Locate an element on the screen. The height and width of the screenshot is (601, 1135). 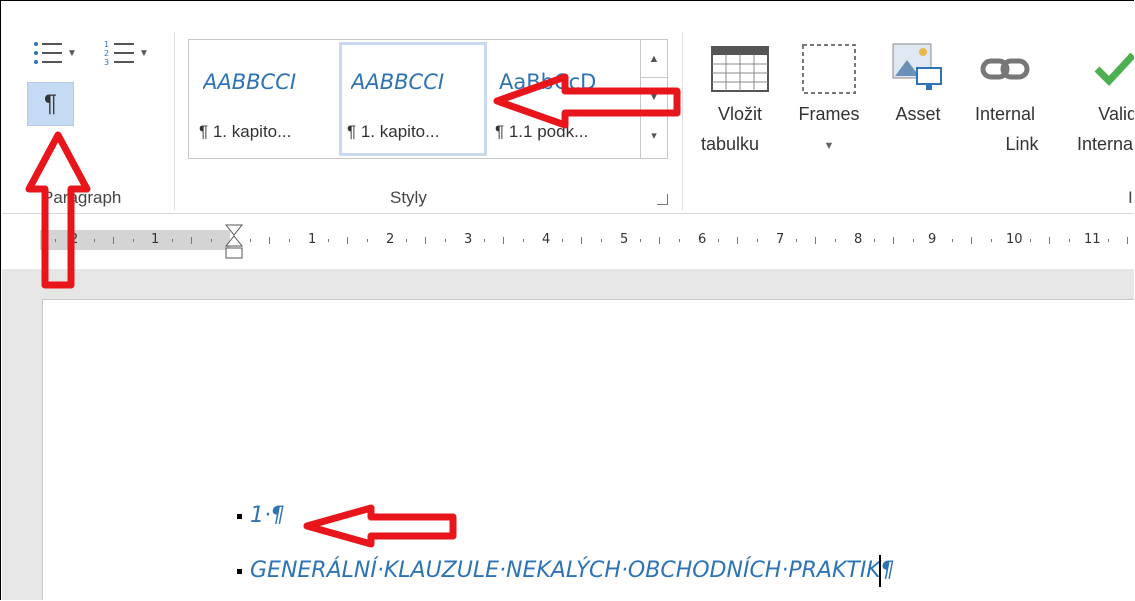
validate-internal-button: Valid Internal is located at coordinates (1095, 100).